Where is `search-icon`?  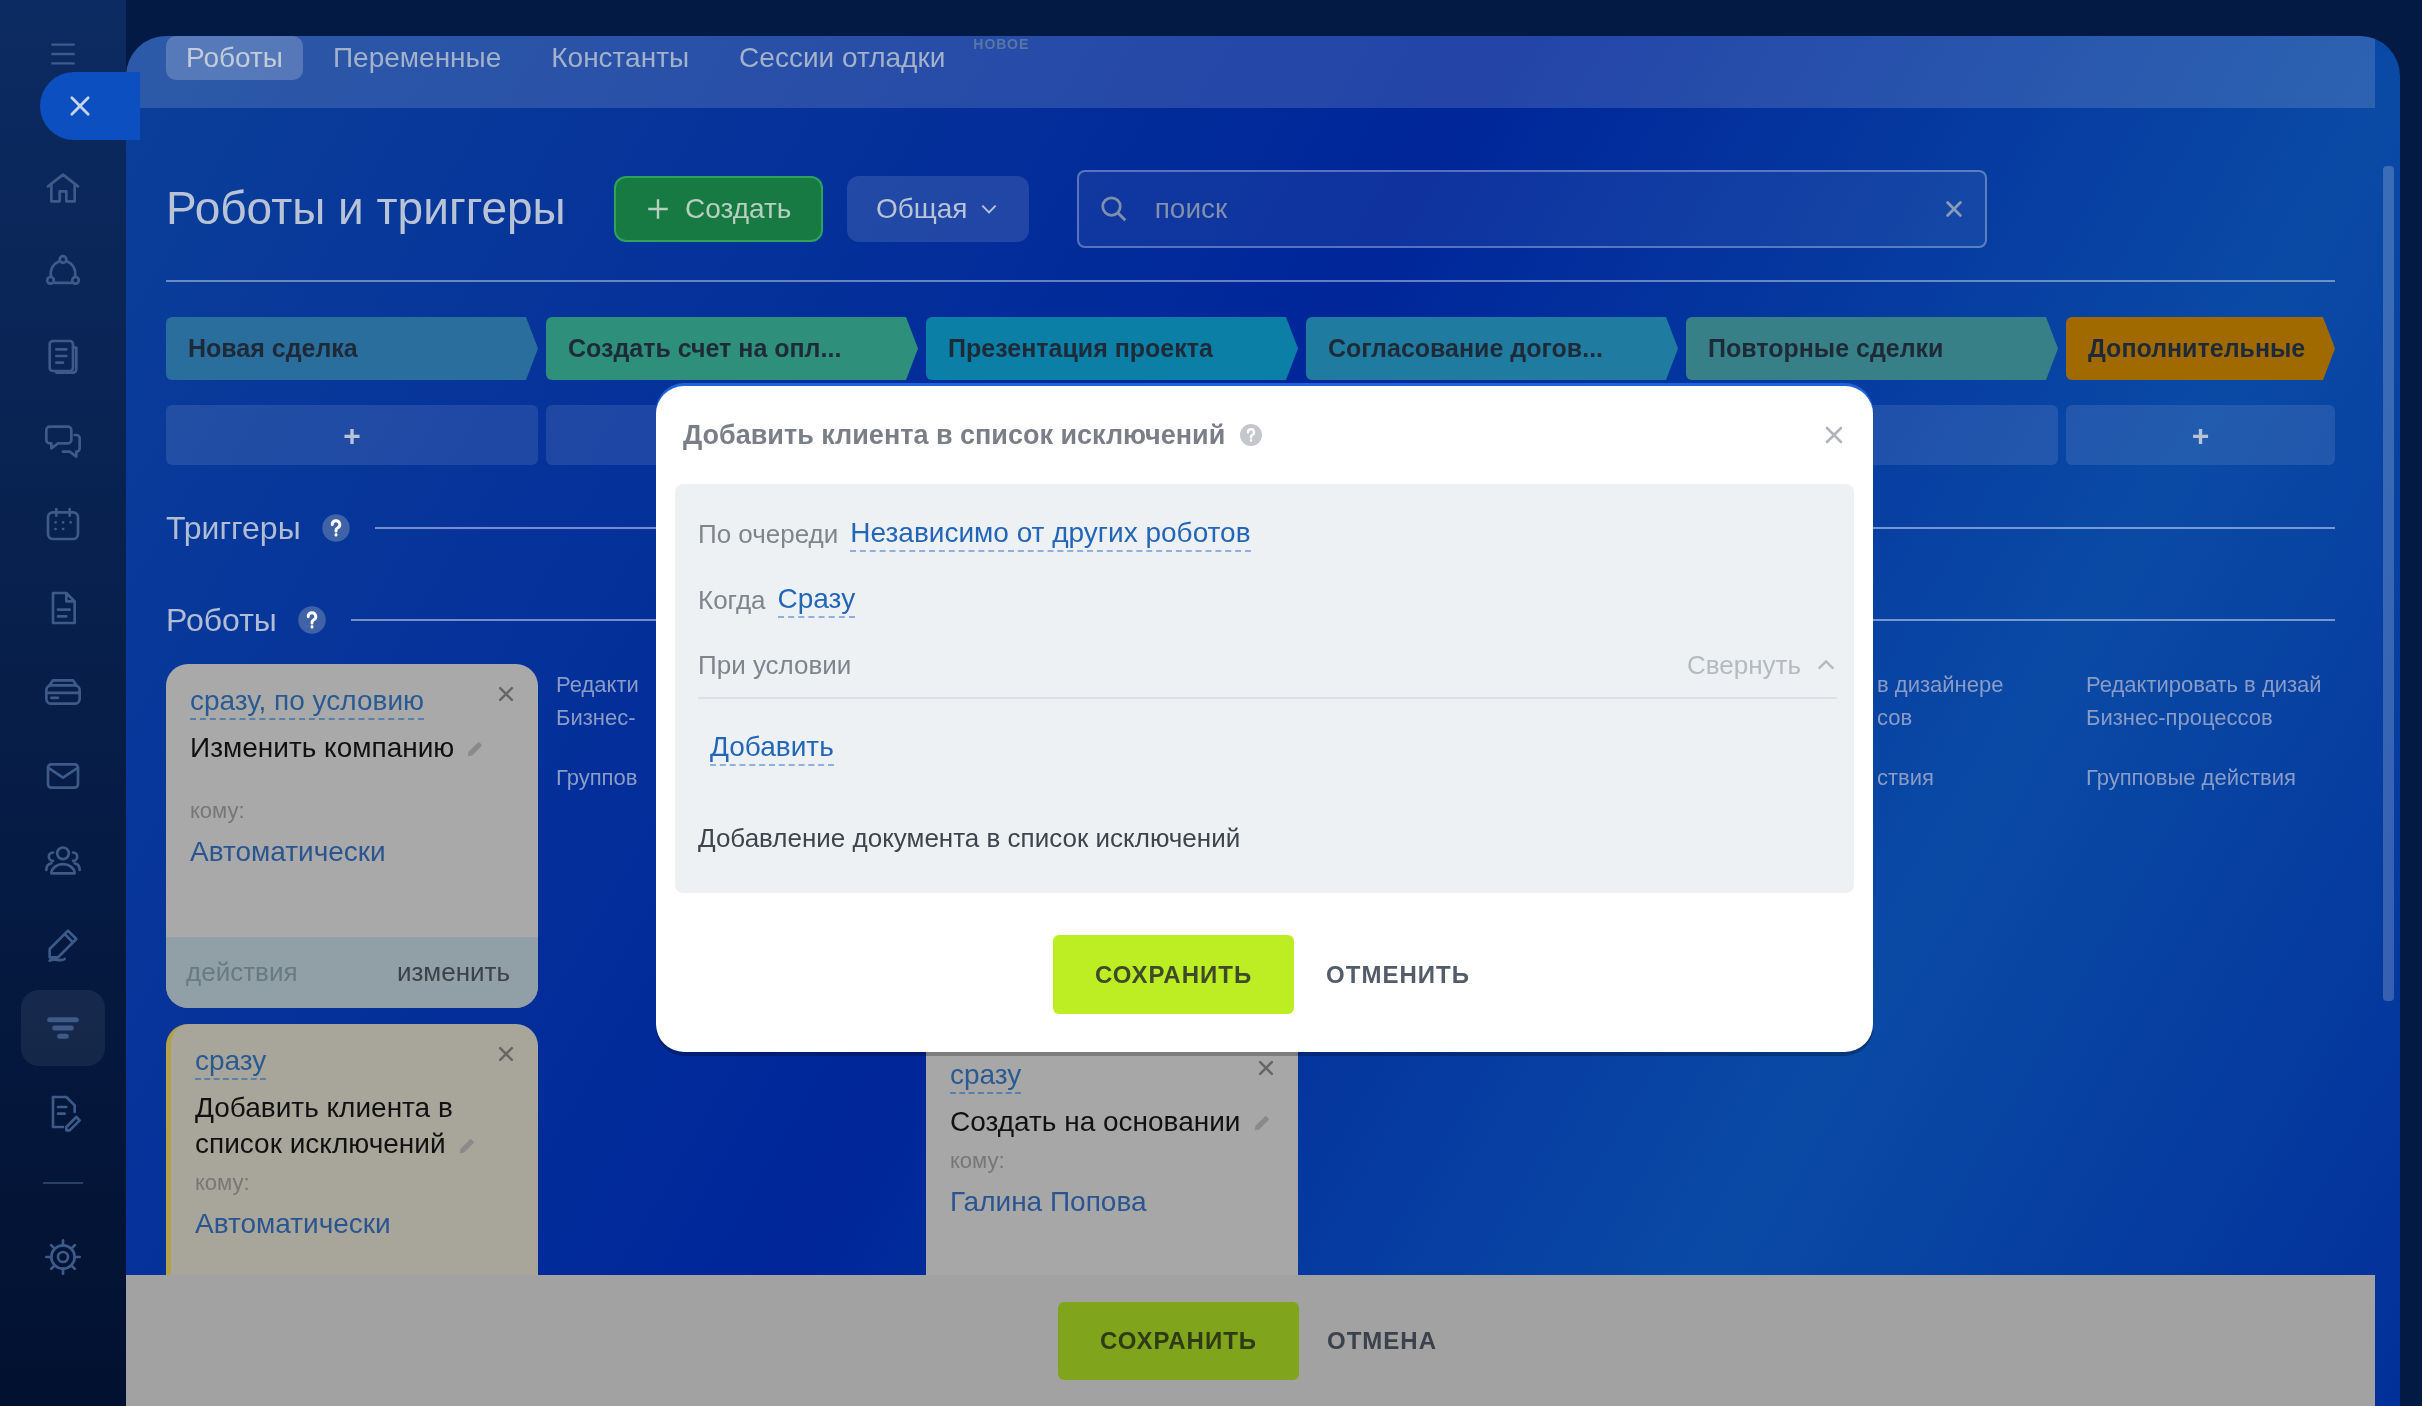 search-icon is located at coordinates (1113, 209).